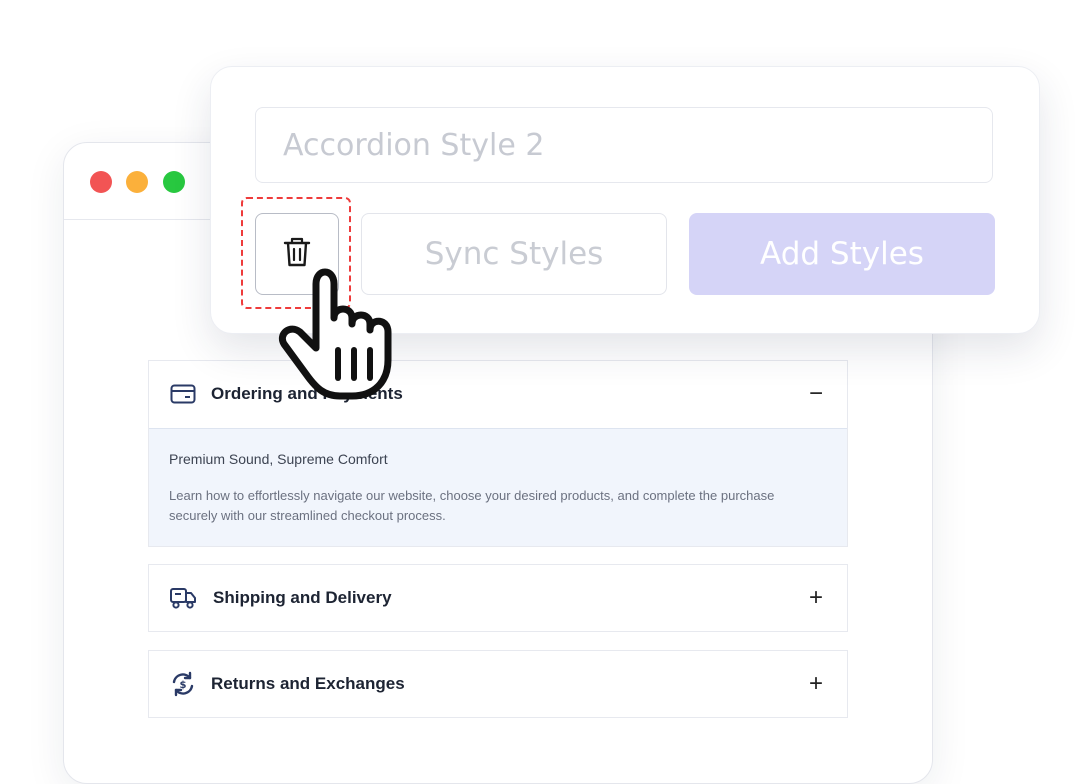 This screenshot has height=784, width=1080. I want to click on window-close-button, so click(101, 182).